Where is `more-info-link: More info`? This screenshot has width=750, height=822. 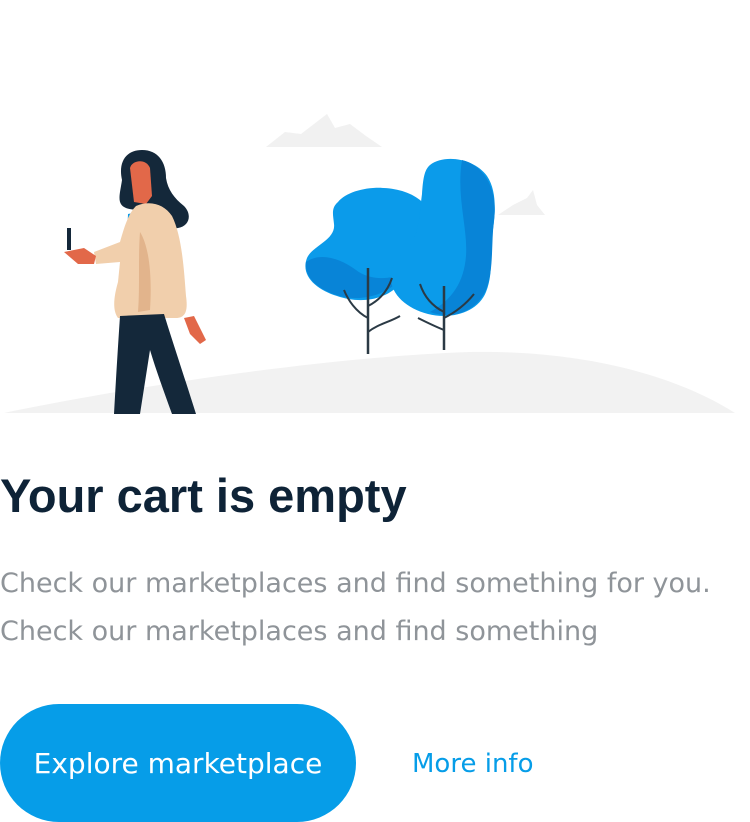
more-info-link: More info is located at coordinates (472, 764).